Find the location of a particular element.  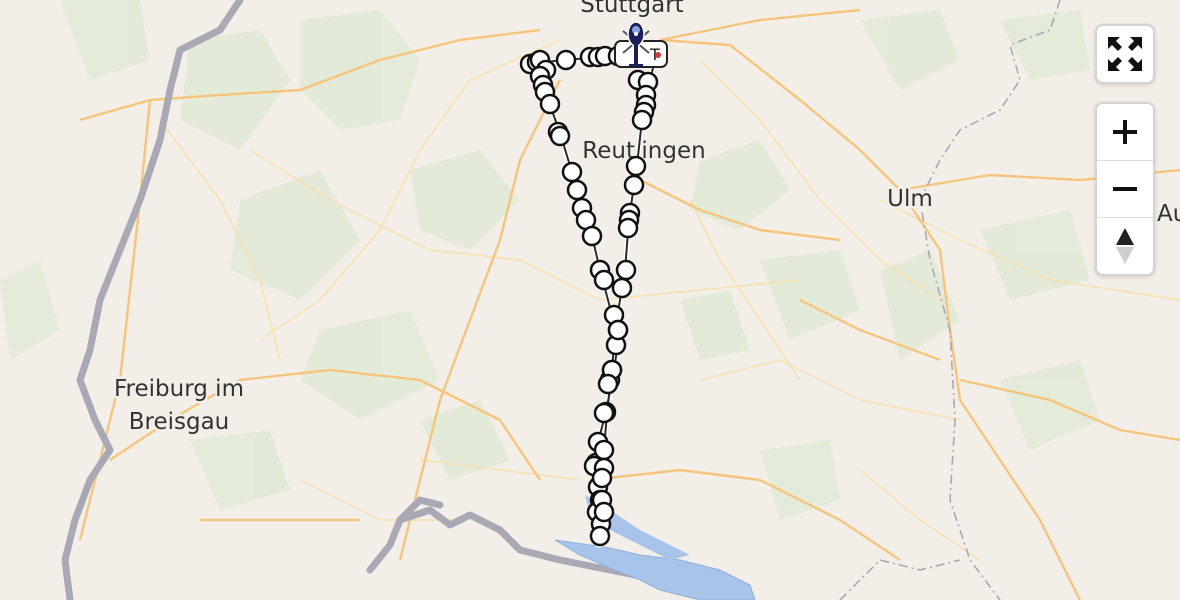

compass-icon is located at coordinates (1125, 246).